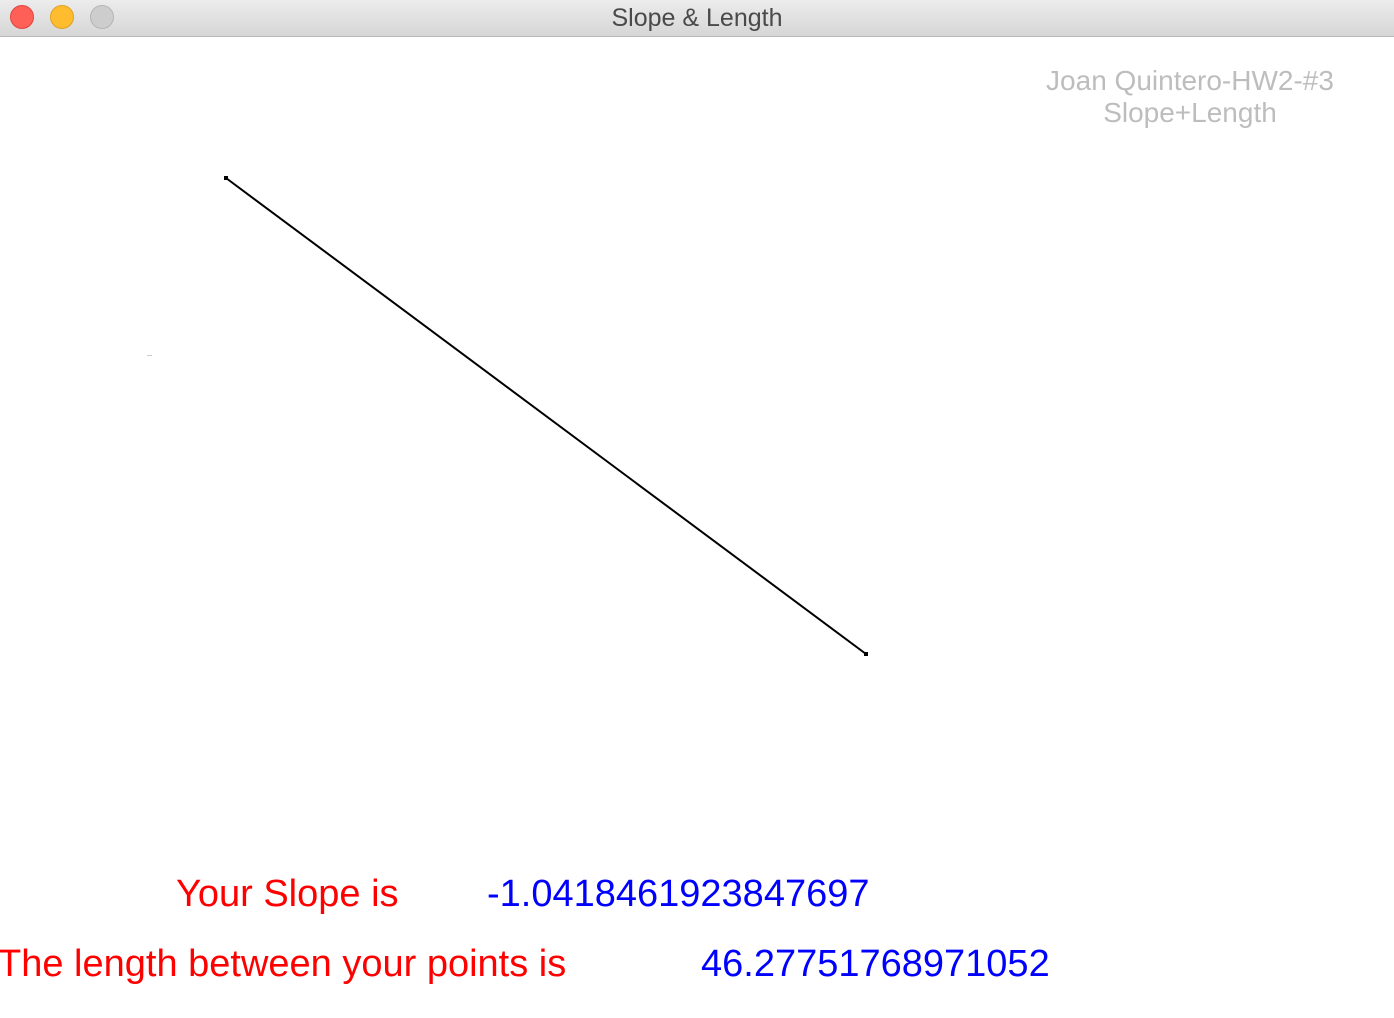 The width and height of the screenshot is (1394, 1018). I want to click on stray-mark, so click(149, 355).